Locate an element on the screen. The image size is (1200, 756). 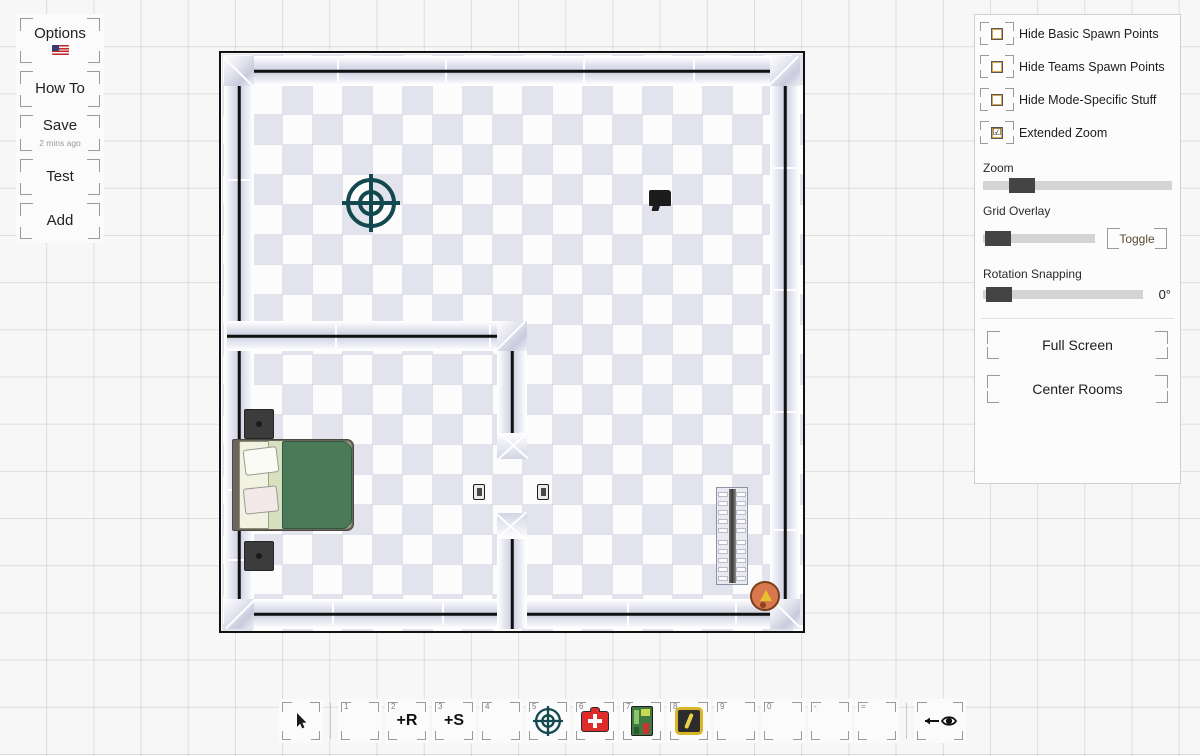
wall-corner-tr is located at coordinates (784, 70).